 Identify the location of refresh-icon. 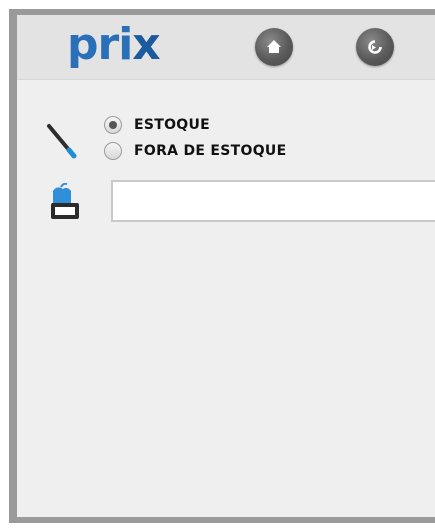
(375, 47).